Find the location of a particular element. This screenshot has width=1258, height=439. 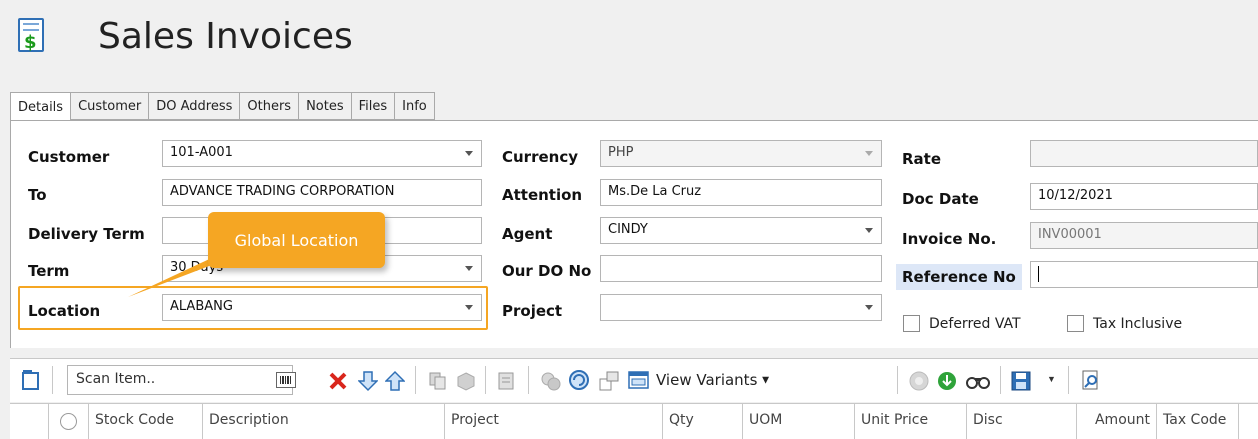

binoculars-icon is located at coordinates (978, 381).